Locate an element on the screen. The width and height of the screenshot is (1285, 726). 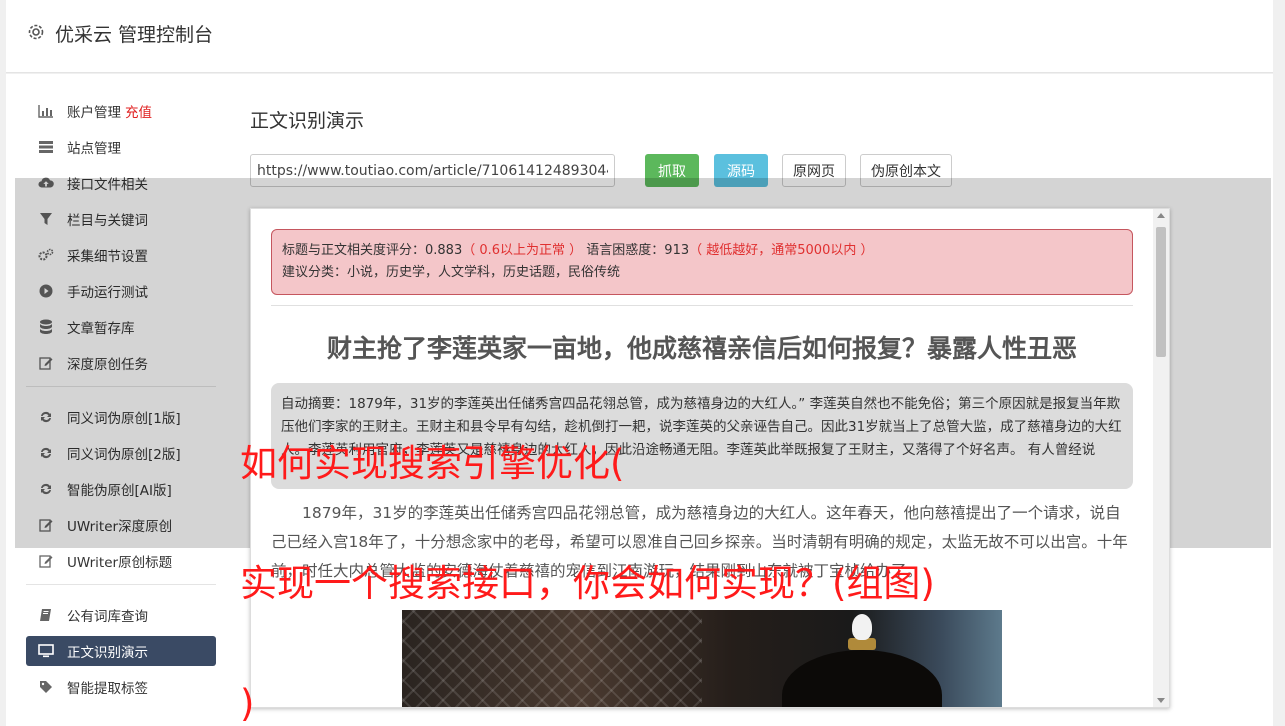
monitor-icon is located at coordinates (46, 651).